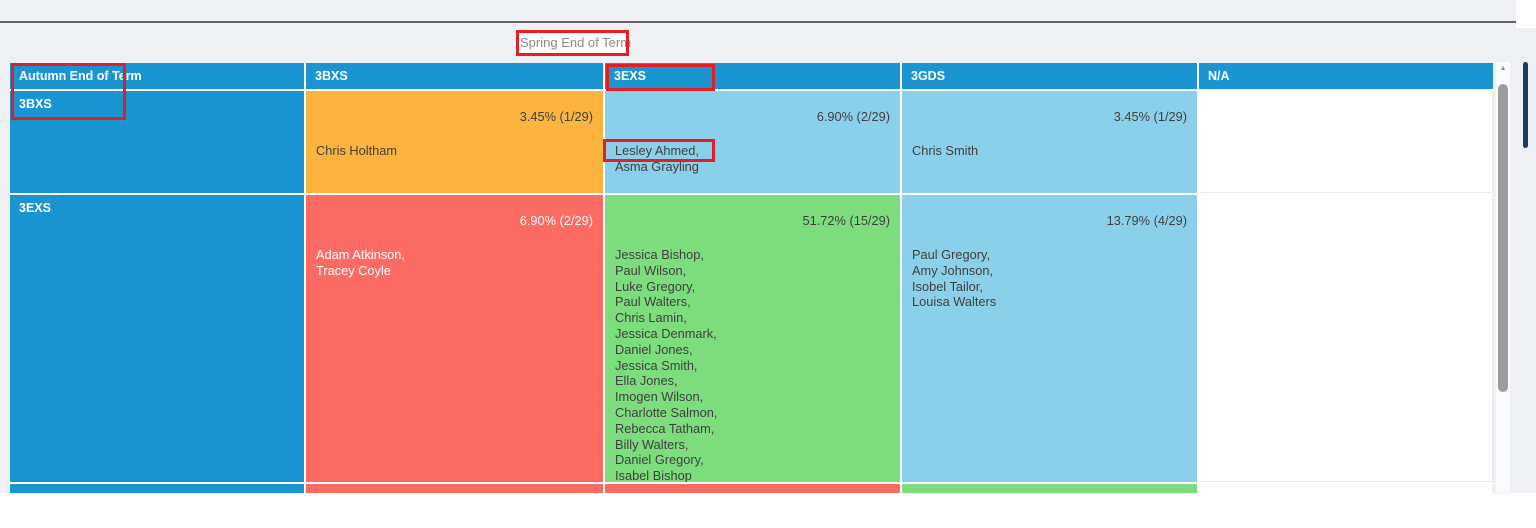  Describe the element at coordinates (157, 338) in the screenshot. I see `row-header-3exs: 3EXS` at that location.